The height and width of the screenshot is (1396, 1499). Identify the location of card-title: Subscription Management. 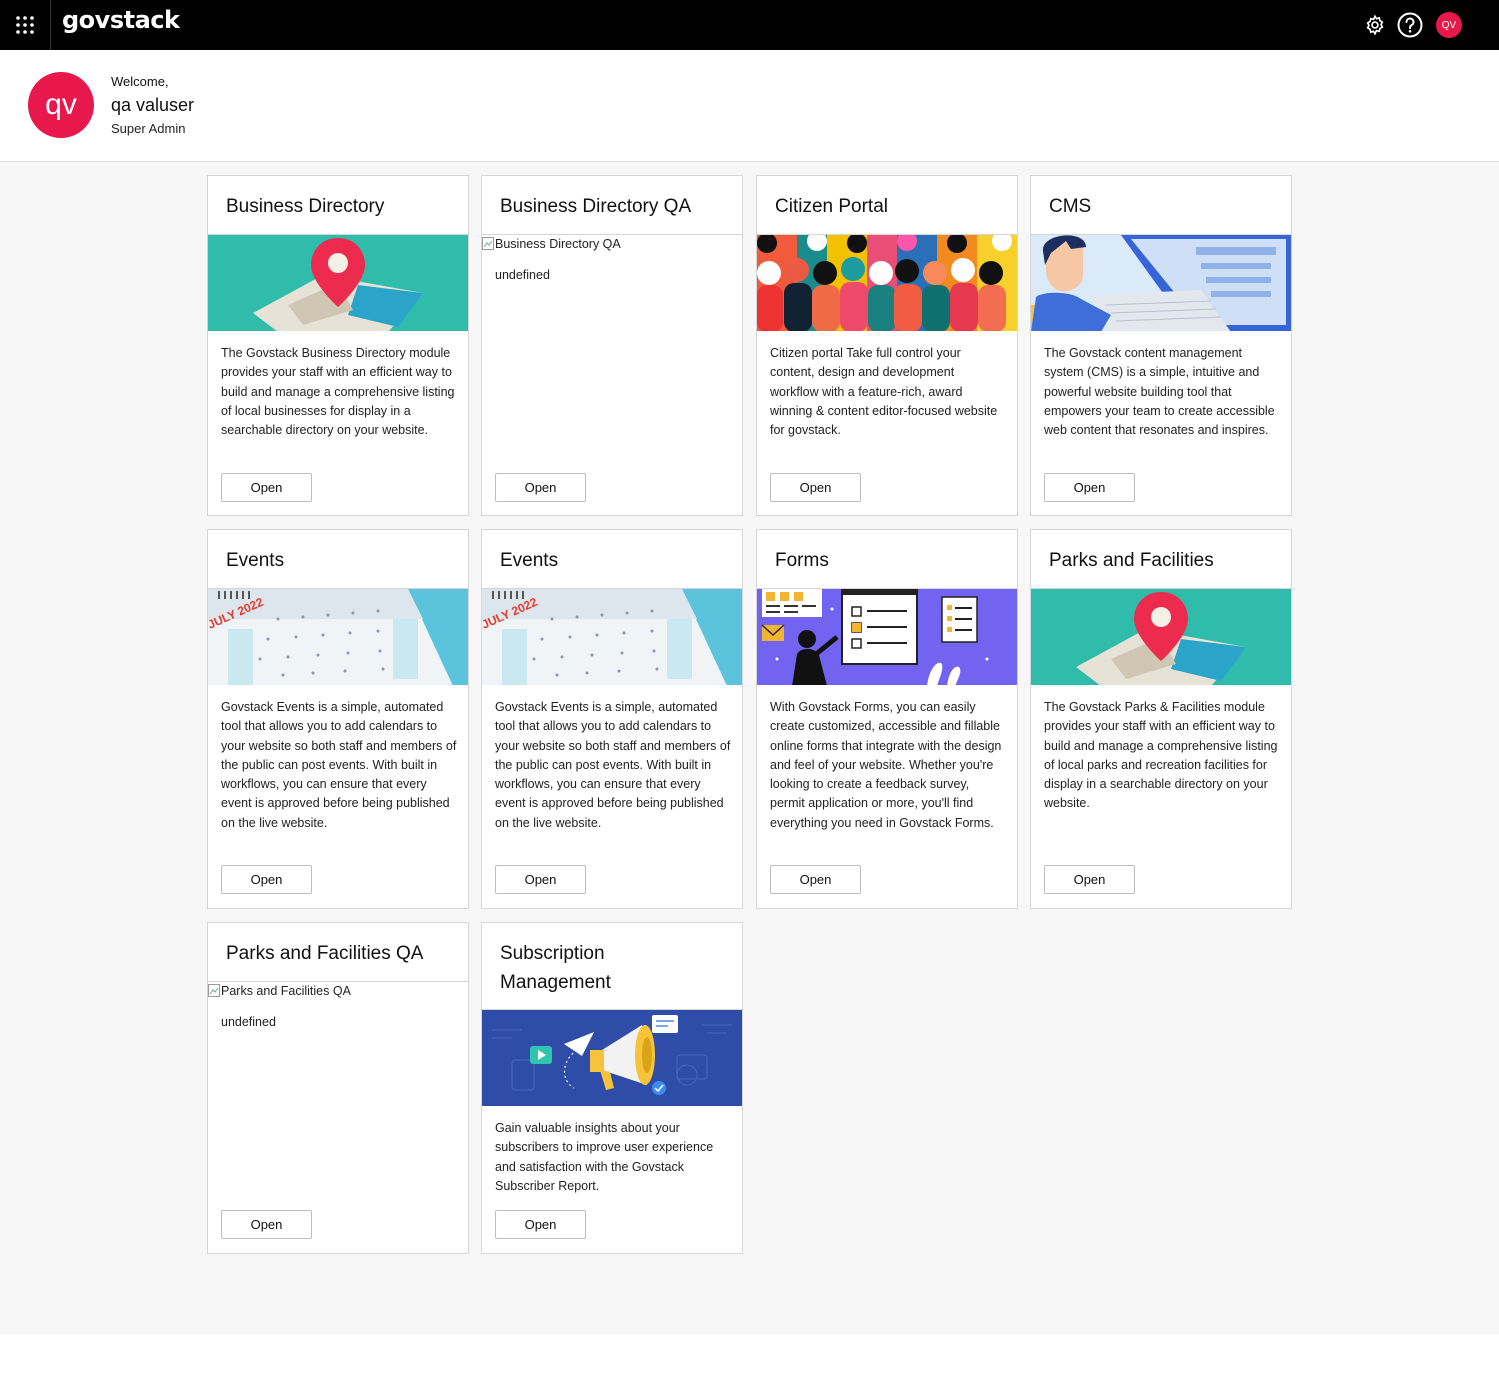
(555, 968).